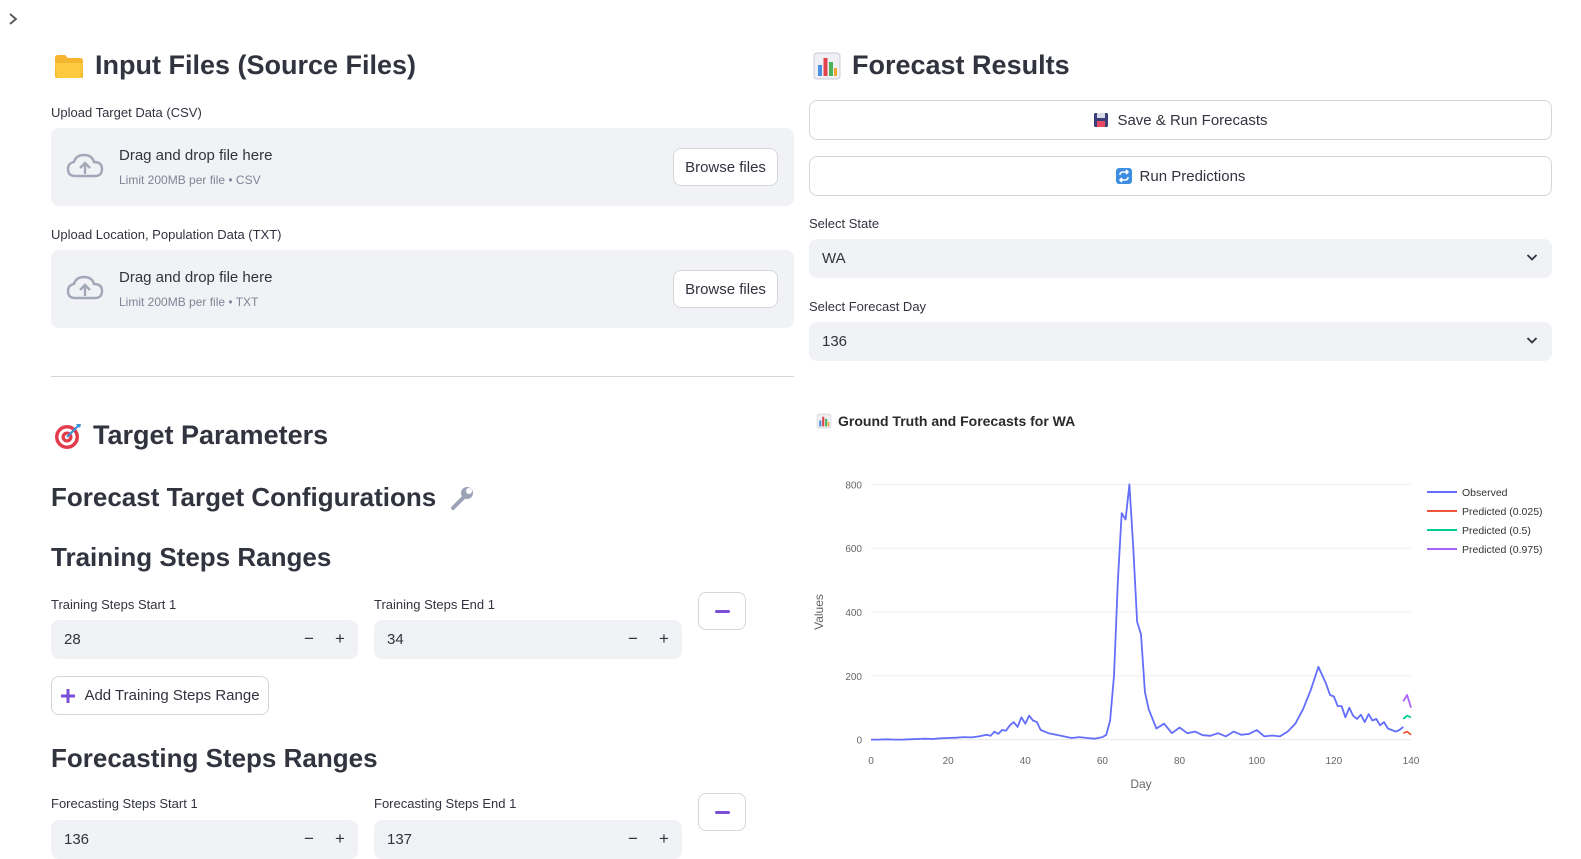 Image resolution: width=1581 pixels, height=859 pixels. Describe the element at coordinates (462, 498) in the screenshot. I see `wrench-icon` at that location.